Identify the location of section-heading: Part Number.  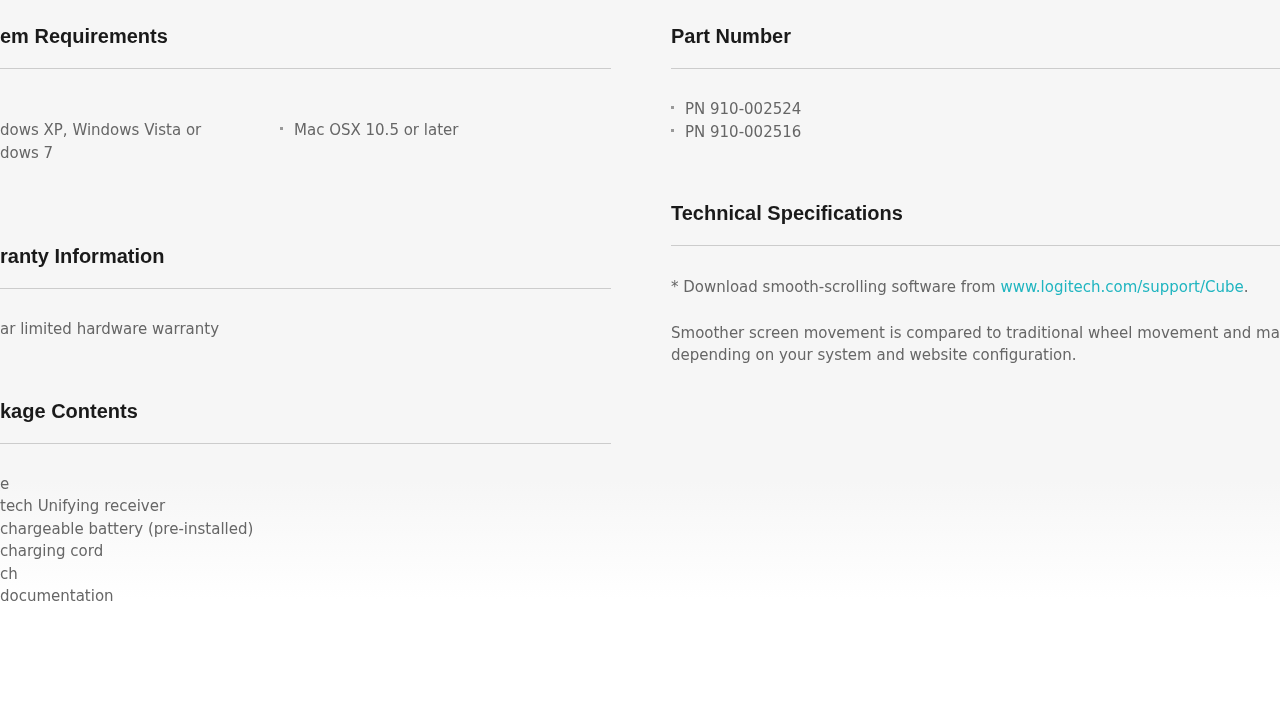
(731, 36).